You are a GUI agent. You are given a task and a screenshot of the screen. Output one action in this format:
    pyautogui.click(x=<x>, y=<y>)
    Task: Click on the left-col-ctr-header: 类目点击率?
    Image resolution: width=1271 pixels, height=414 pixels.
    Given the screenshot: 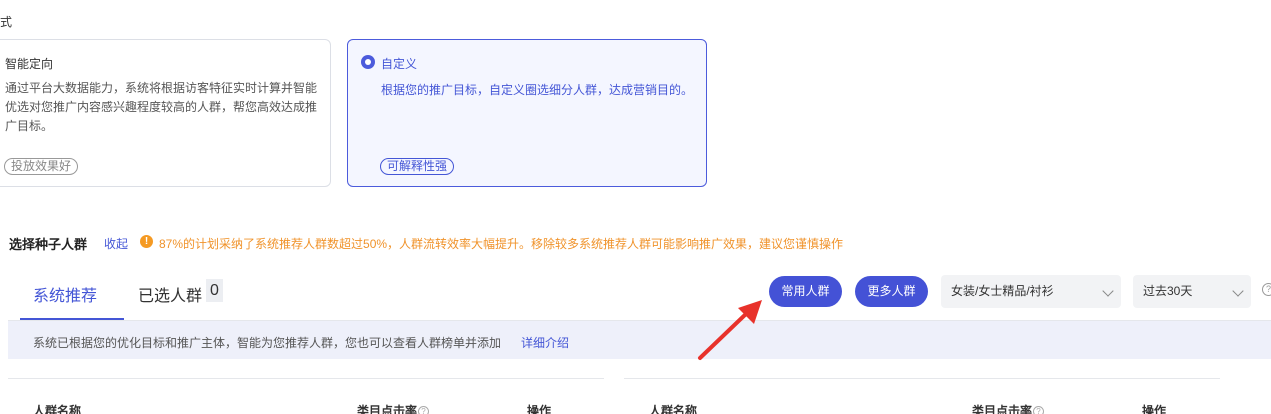 What is the action you would take?
    pyautogui.click(x=393, y=408)
    